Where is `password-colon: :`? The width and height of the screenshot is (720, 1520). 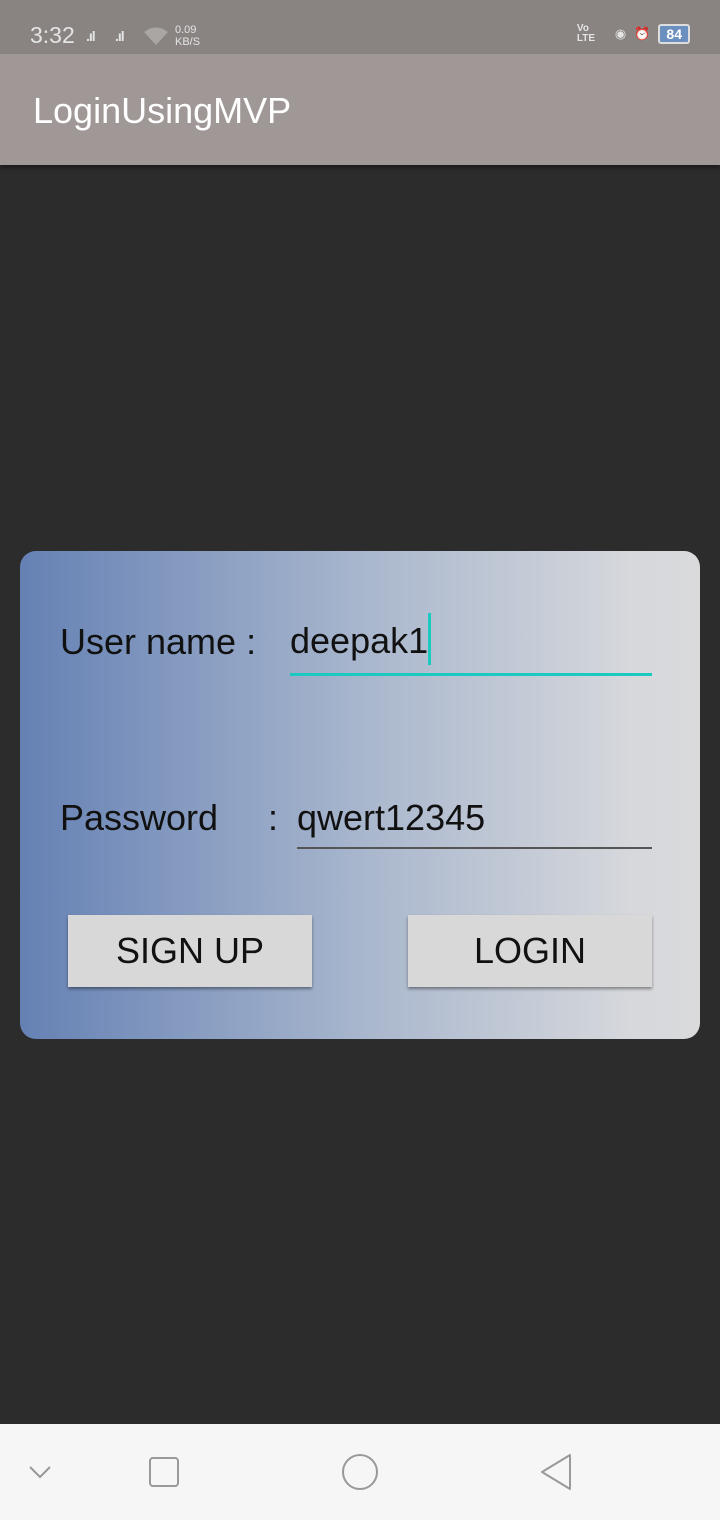
password-colon: : is located at coordinates (273, 817).